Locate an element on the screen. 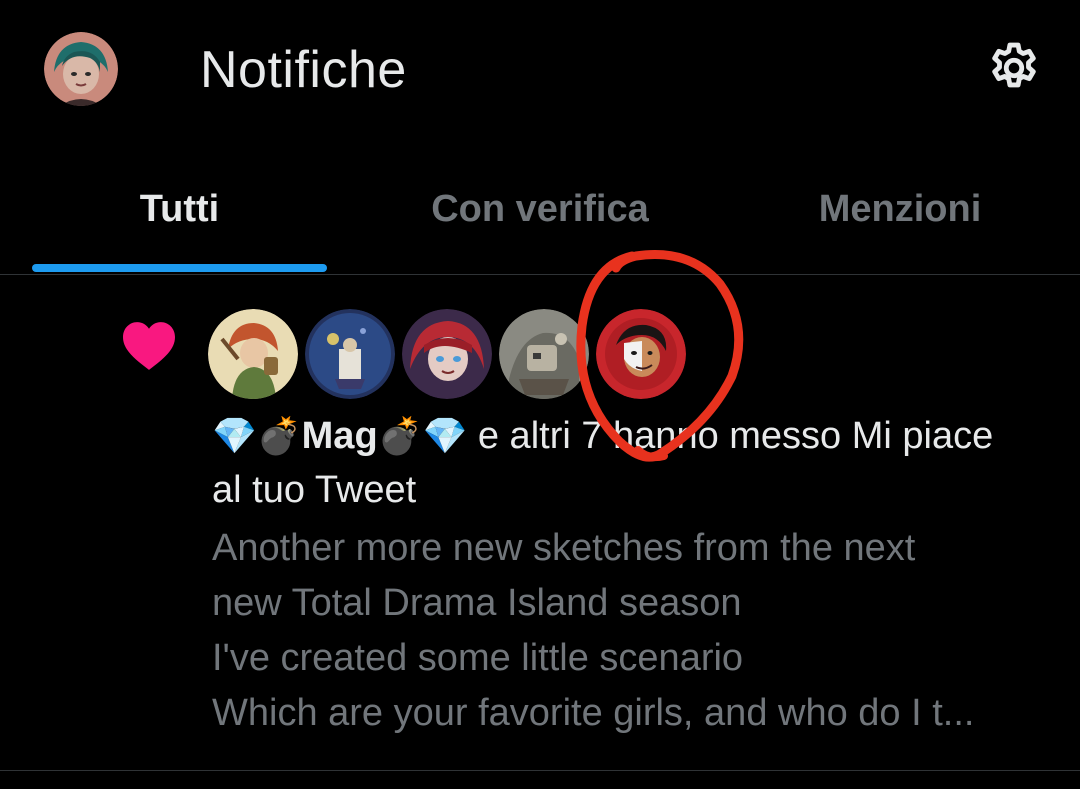  tab-menzioni: Menzioni is located at coordinates (900, 217).